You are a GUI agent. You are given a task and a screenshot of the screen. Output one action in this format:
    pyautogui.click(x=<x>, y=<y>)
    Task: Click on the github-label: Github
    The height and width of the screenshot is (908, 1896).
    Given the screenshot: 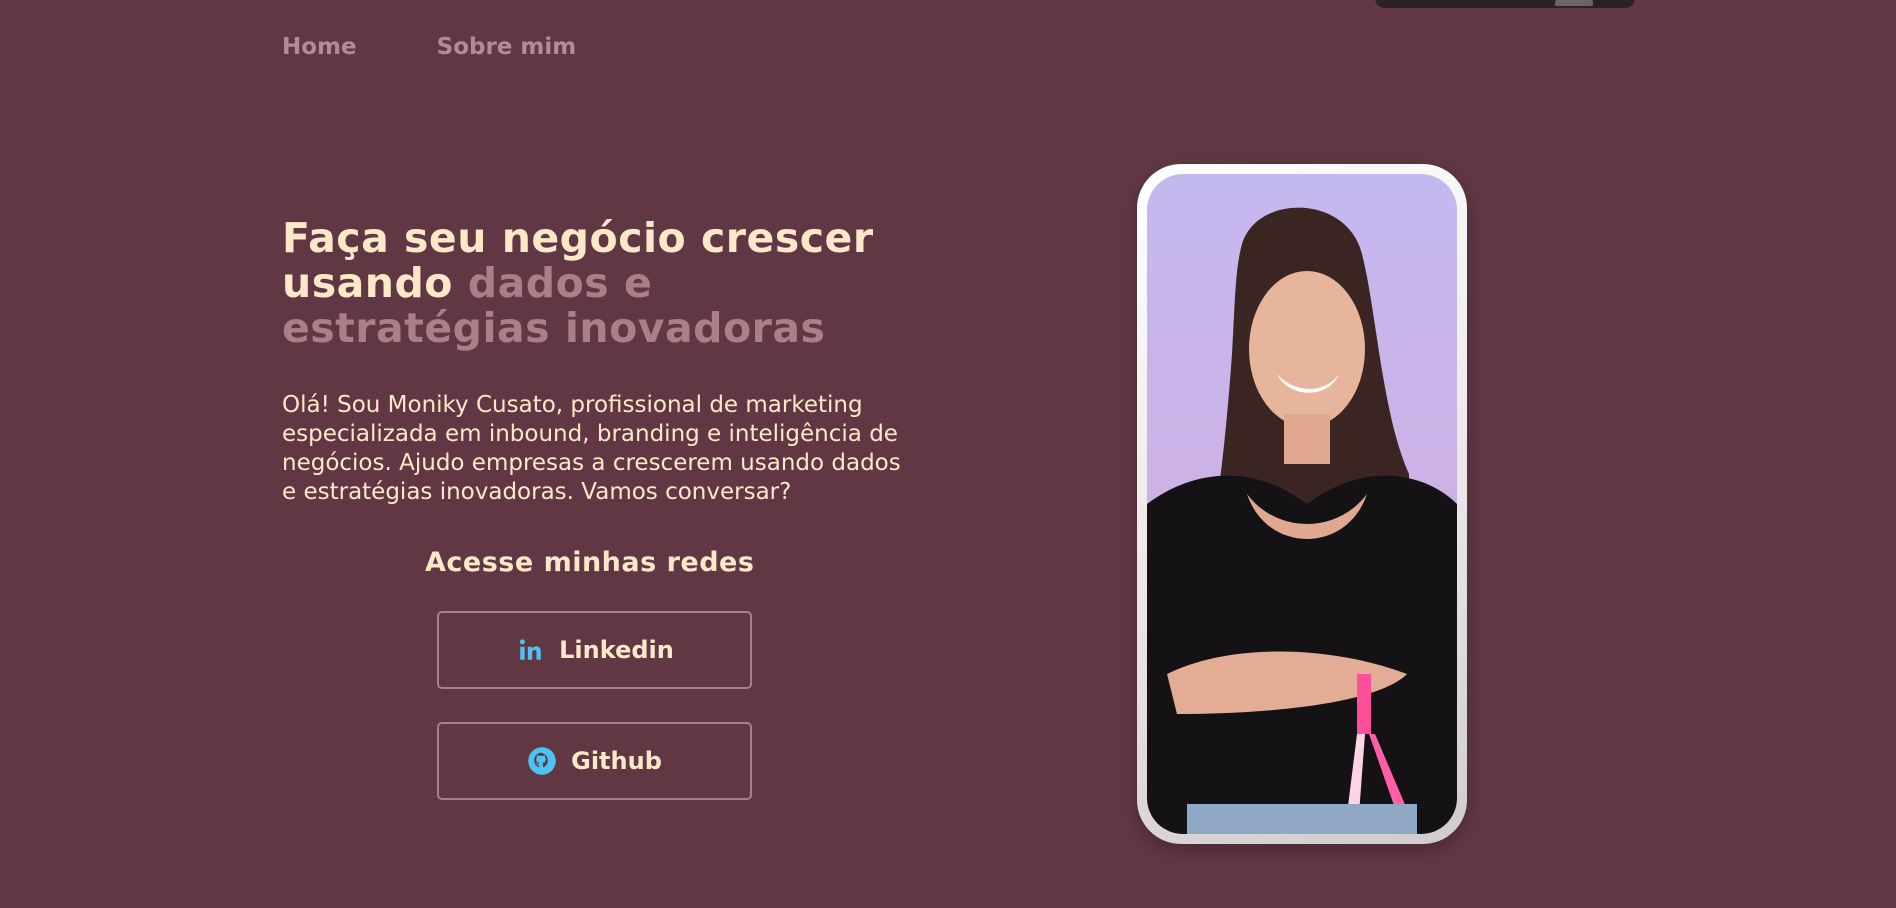 What is the action you would take?
    pyautogui.click(x=616, y=761)
    